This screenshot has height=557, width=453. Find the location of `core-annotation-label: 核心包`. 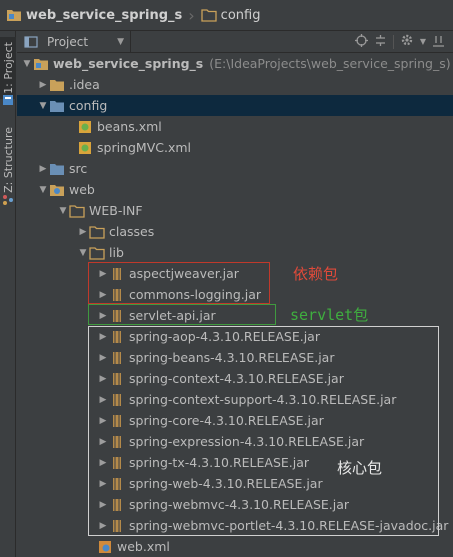

core-annotation-label: 核心包 is located at coordinates (360, 468).